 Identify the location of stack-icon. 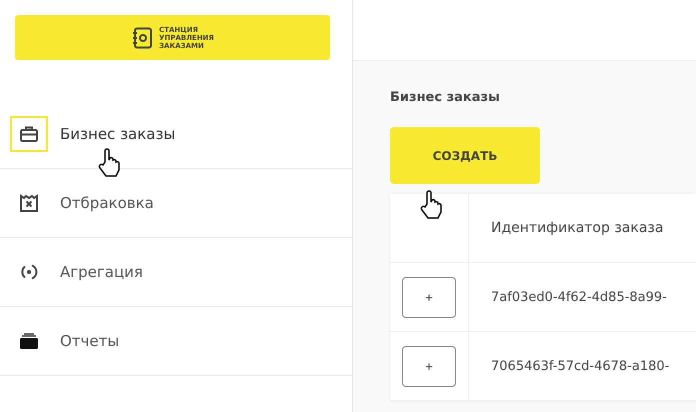
(29, 341).